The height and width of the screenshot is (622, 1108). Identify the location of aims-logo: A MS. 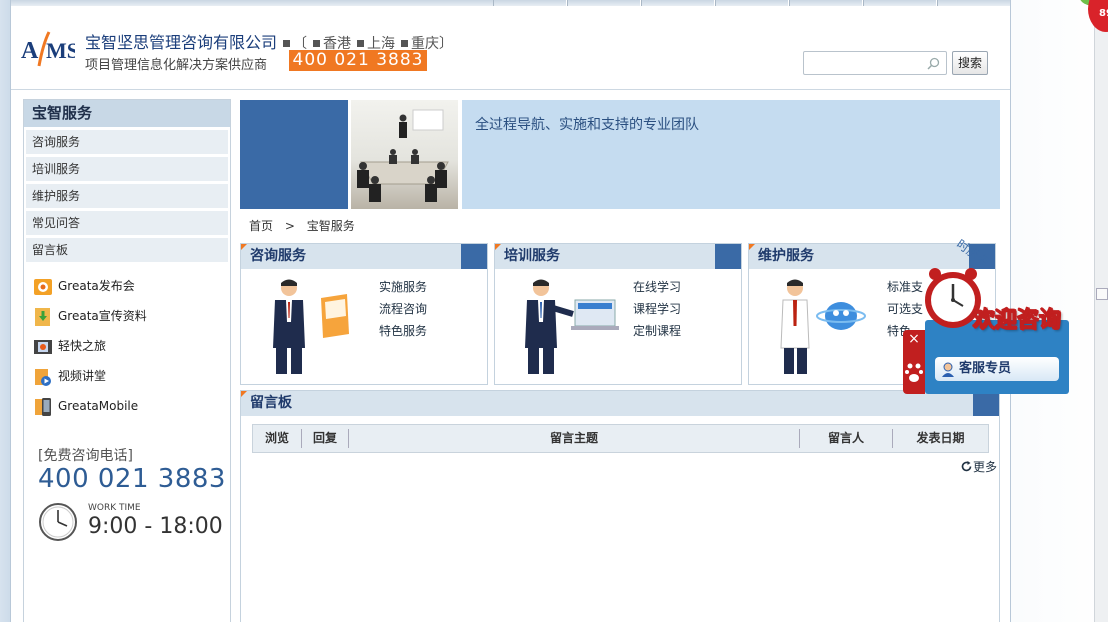
(49, 48).